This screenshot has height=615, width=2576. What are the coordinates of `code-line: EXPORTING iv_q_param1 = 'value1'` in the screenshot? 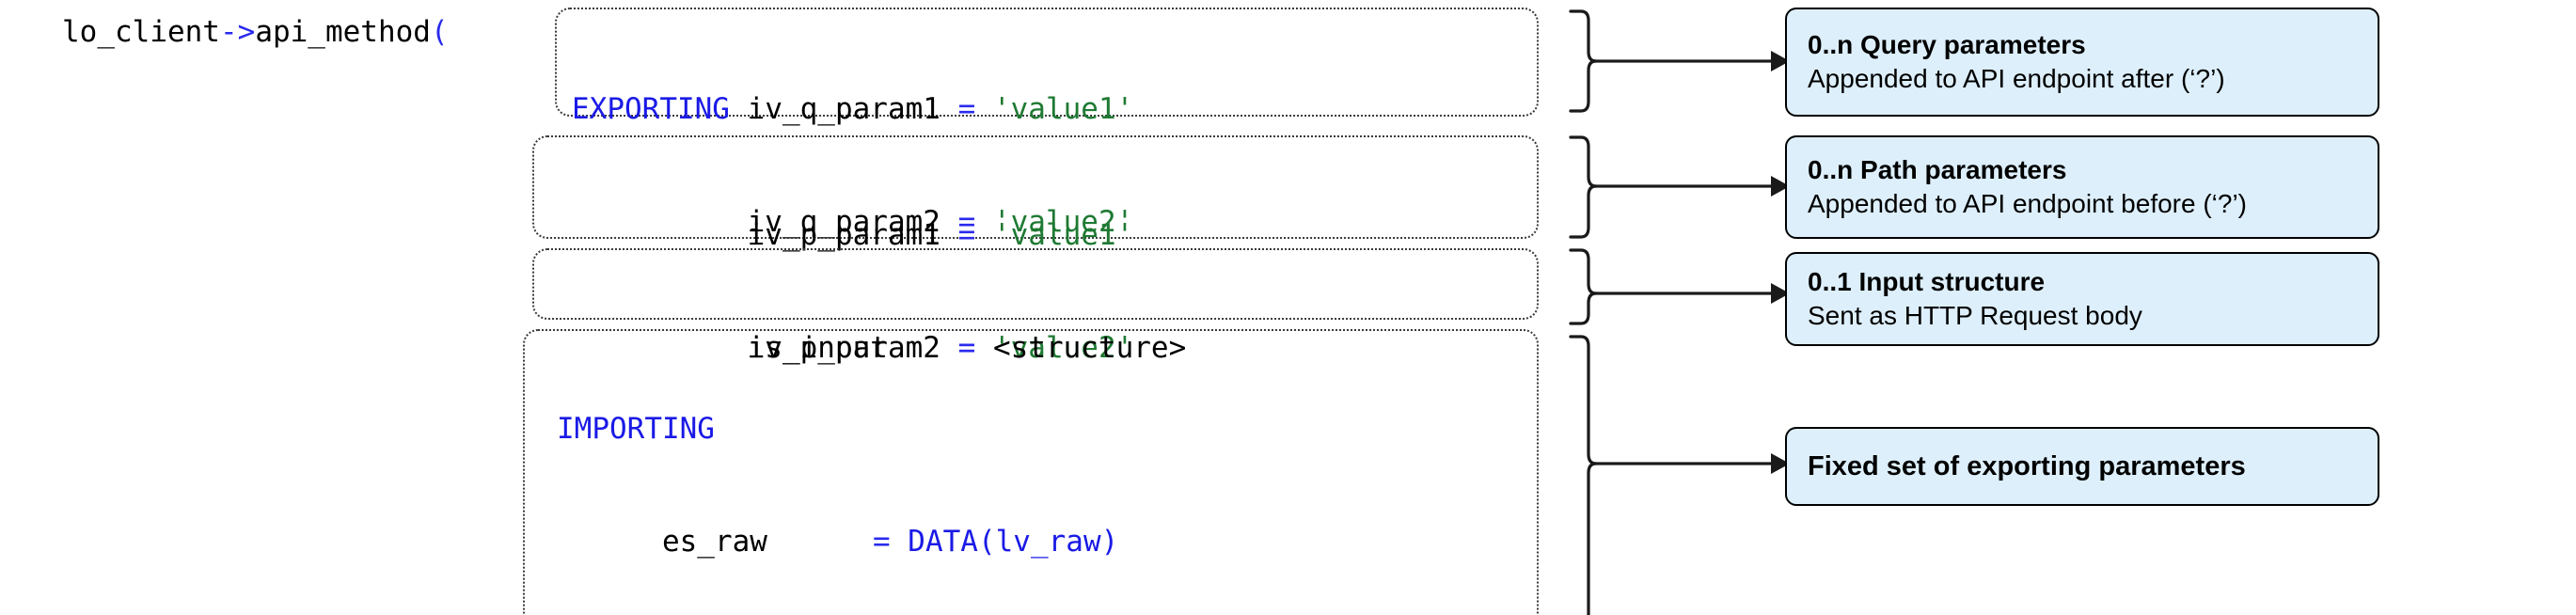 It's located at (852, 109).